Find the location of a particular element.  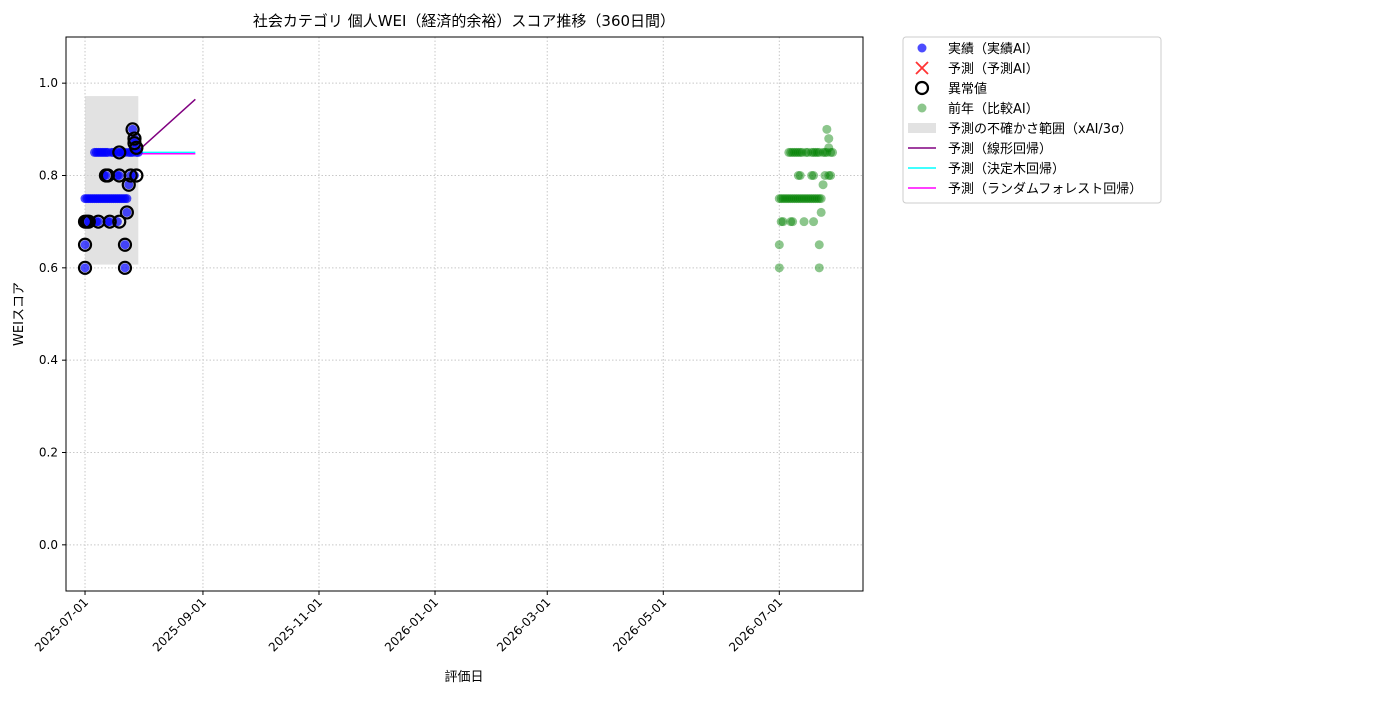

y-tick-label: 0.0 is located at coordinates (48, 545).